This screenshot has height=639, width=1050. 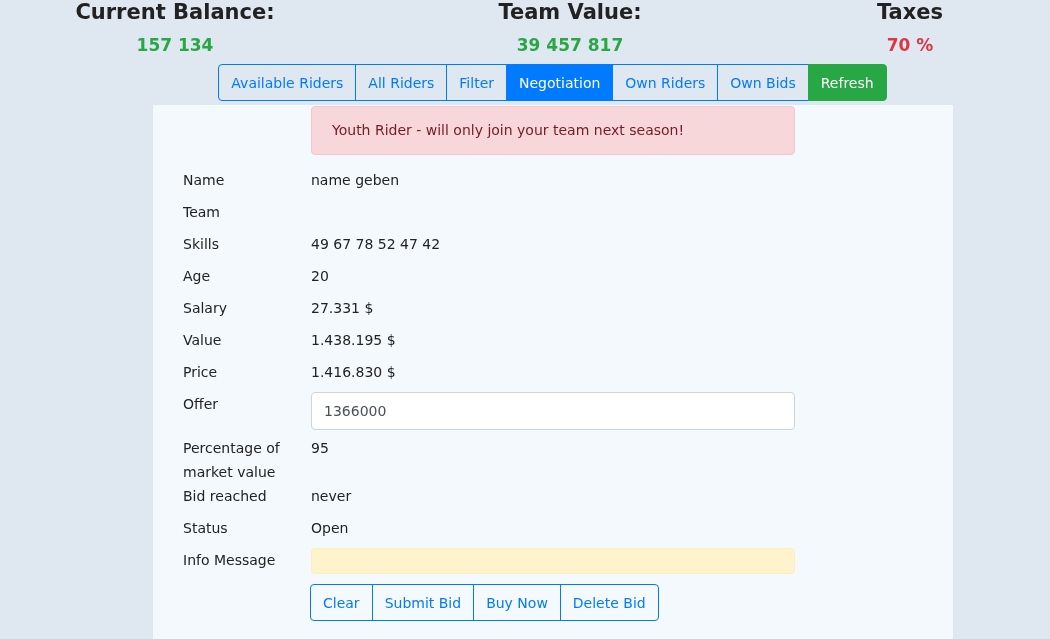 What do you see at coordinates (206, 528) in the screenshot?
I see `field-label: Status` at bounding box center [206, 528].